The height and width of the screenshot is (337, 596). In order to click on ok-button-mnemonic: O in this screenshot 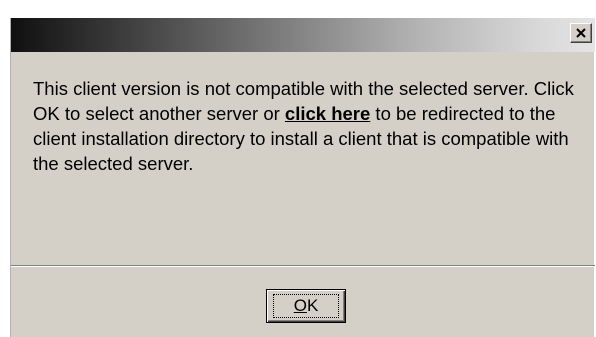, I will do `click(300, 305)`.